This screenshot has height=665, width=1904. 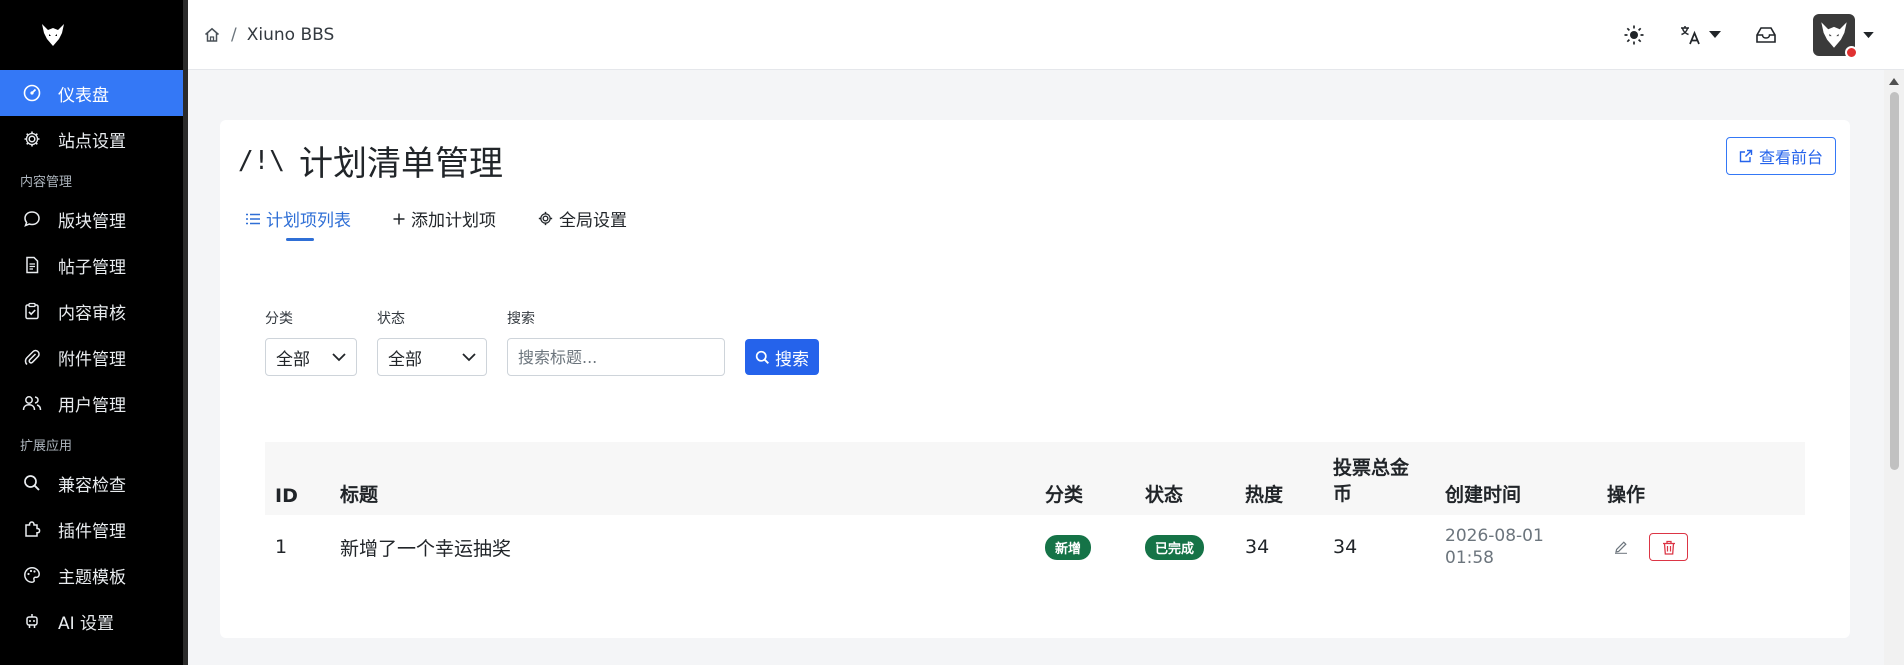 What do you see at coordinates (400, 164) in the screenshot?
I see `page-title-text: 计划清单管理` at bounding box center [400, 164].